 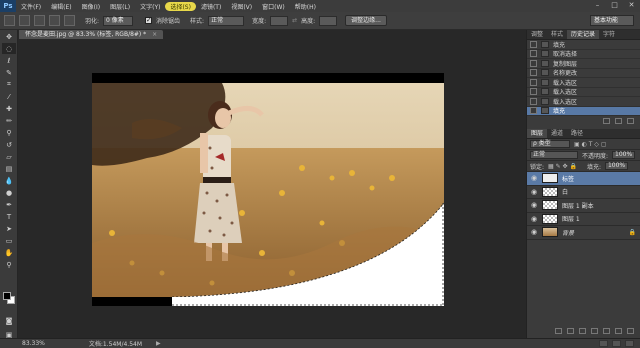 What do you see at coordinates (583, 219) in the screenshot?
I see `layer-row: ◉ 图层 1` at bounding box center [583, 219].